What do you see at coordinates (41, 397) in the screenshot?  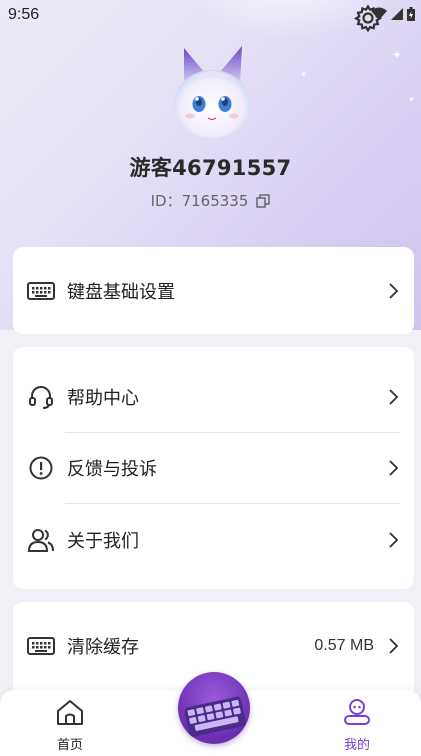 I see `headset-icon` at bounding box center [41, 397].